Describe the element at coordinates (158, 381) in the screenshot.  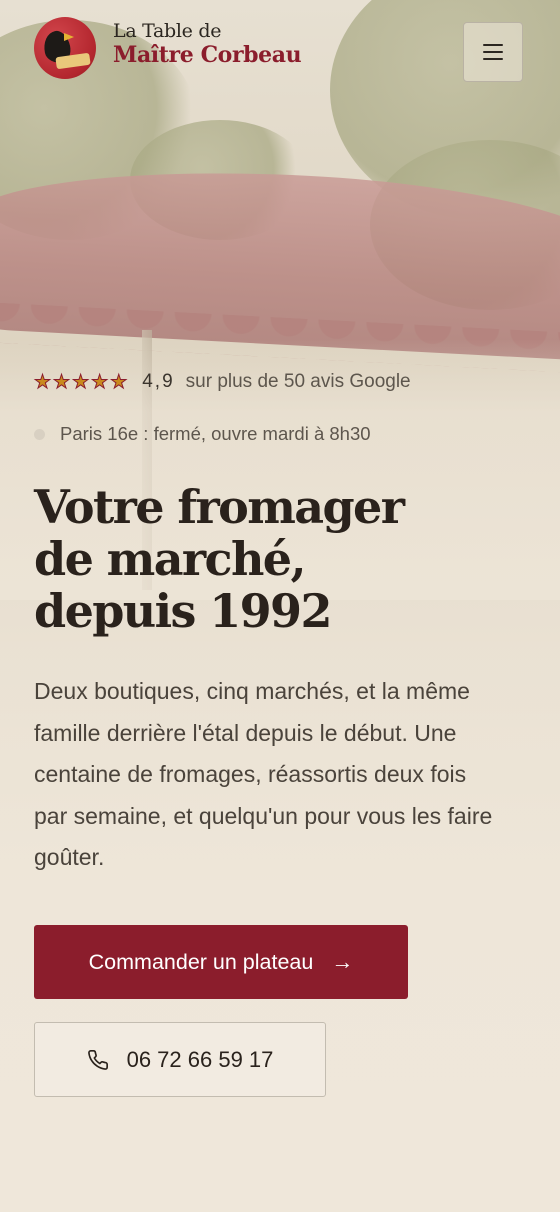
I see `rating-value: 4,9` at that location.